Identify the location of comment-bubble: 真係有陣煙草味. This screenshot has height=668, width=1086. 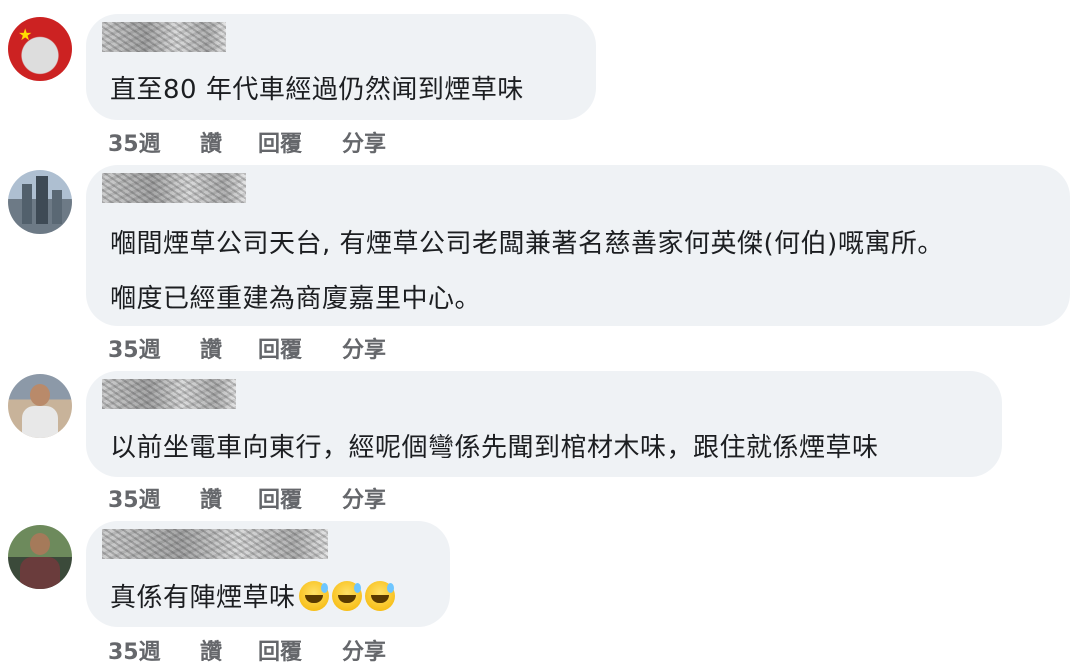
(268, 574).